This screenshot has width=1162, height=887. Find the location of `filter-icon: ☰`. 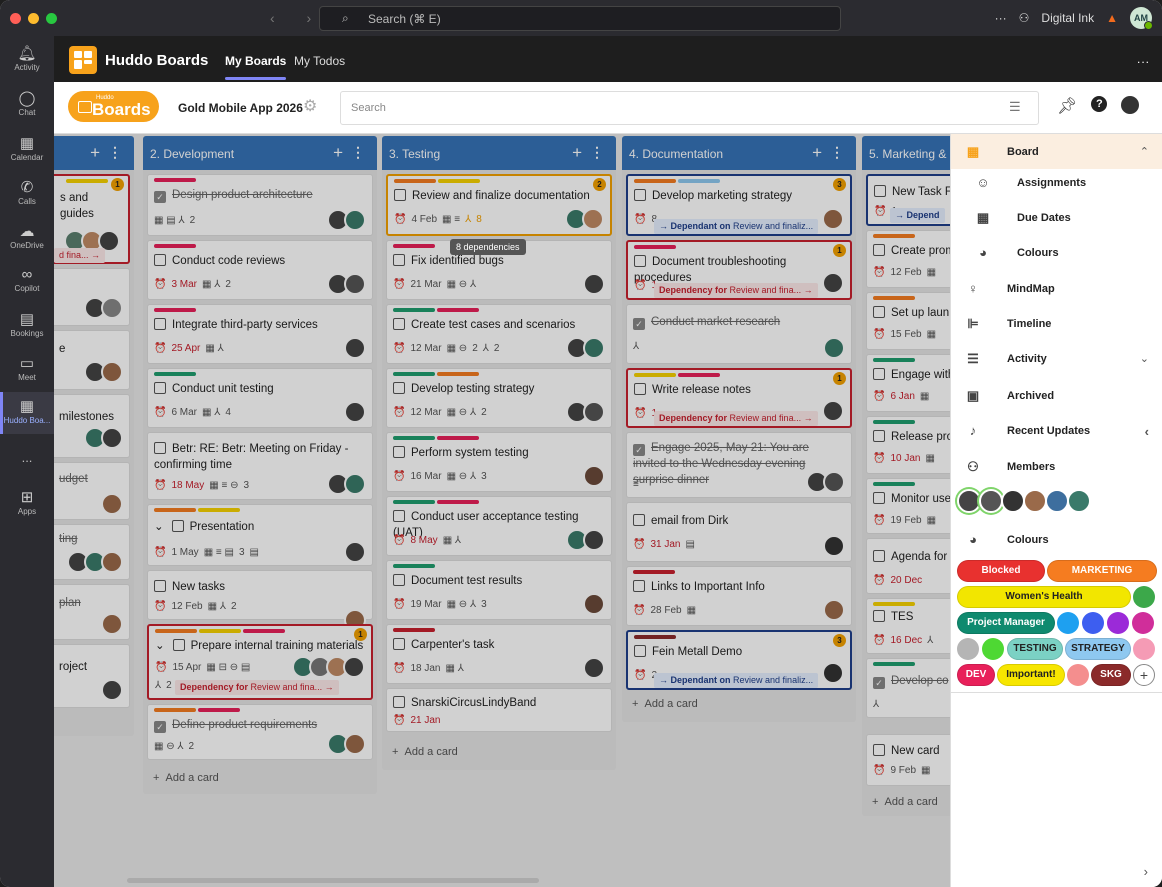

filter-icon: ☰ is located at coordinates (1015, 107).